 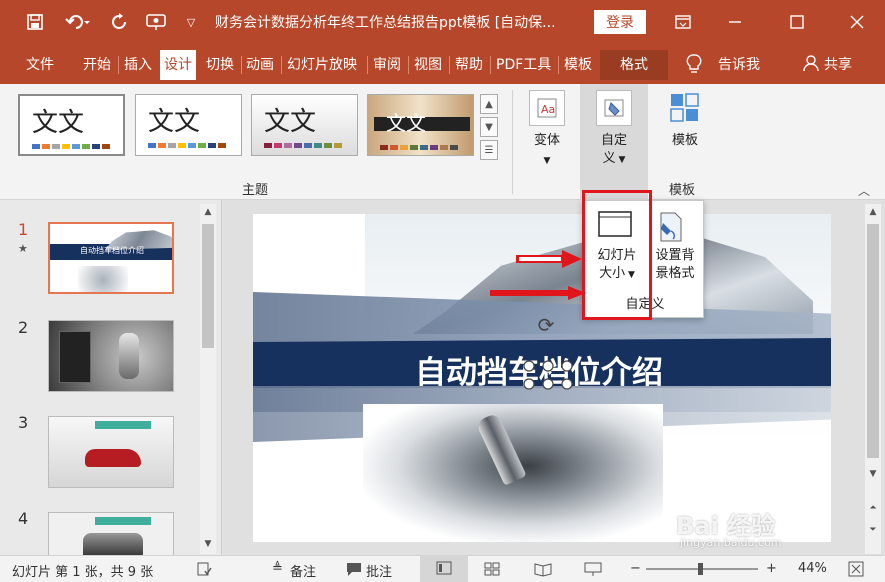 I want to click on login-button: 登录, so click(x=620, y=22).